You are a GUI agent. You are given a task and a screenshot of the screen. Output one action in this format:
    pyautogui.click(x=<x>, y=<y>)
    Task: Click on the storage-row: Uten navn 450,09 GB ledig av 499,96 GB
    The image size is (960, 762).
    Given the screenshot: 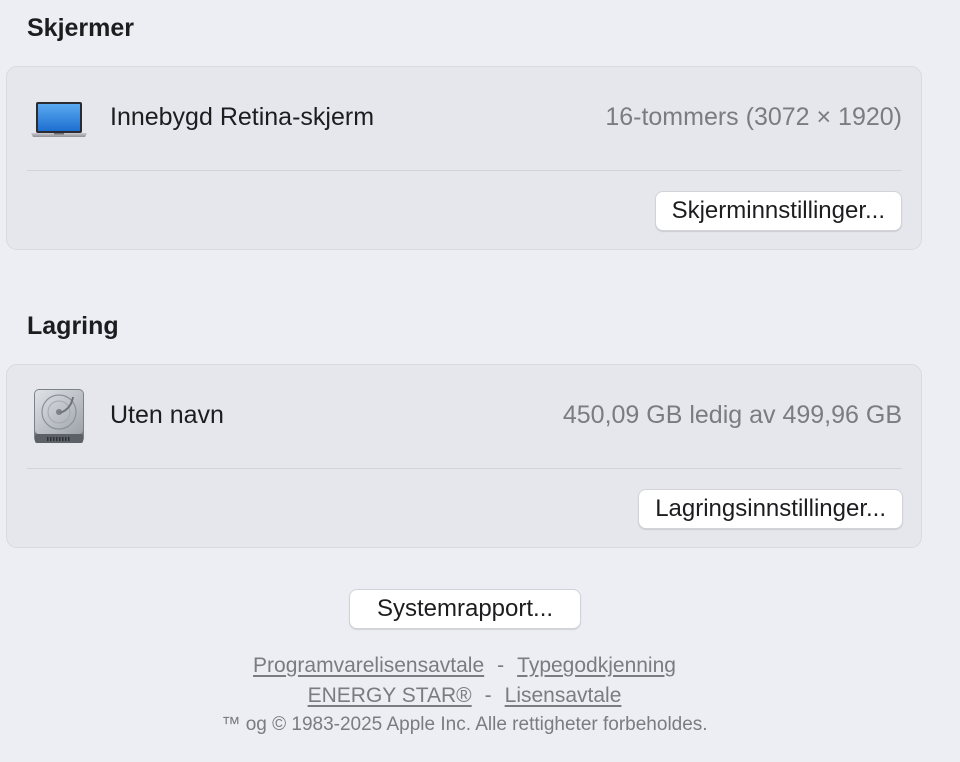 What is the action you would take?
    pyautogui.click(x=464, y=417)
    